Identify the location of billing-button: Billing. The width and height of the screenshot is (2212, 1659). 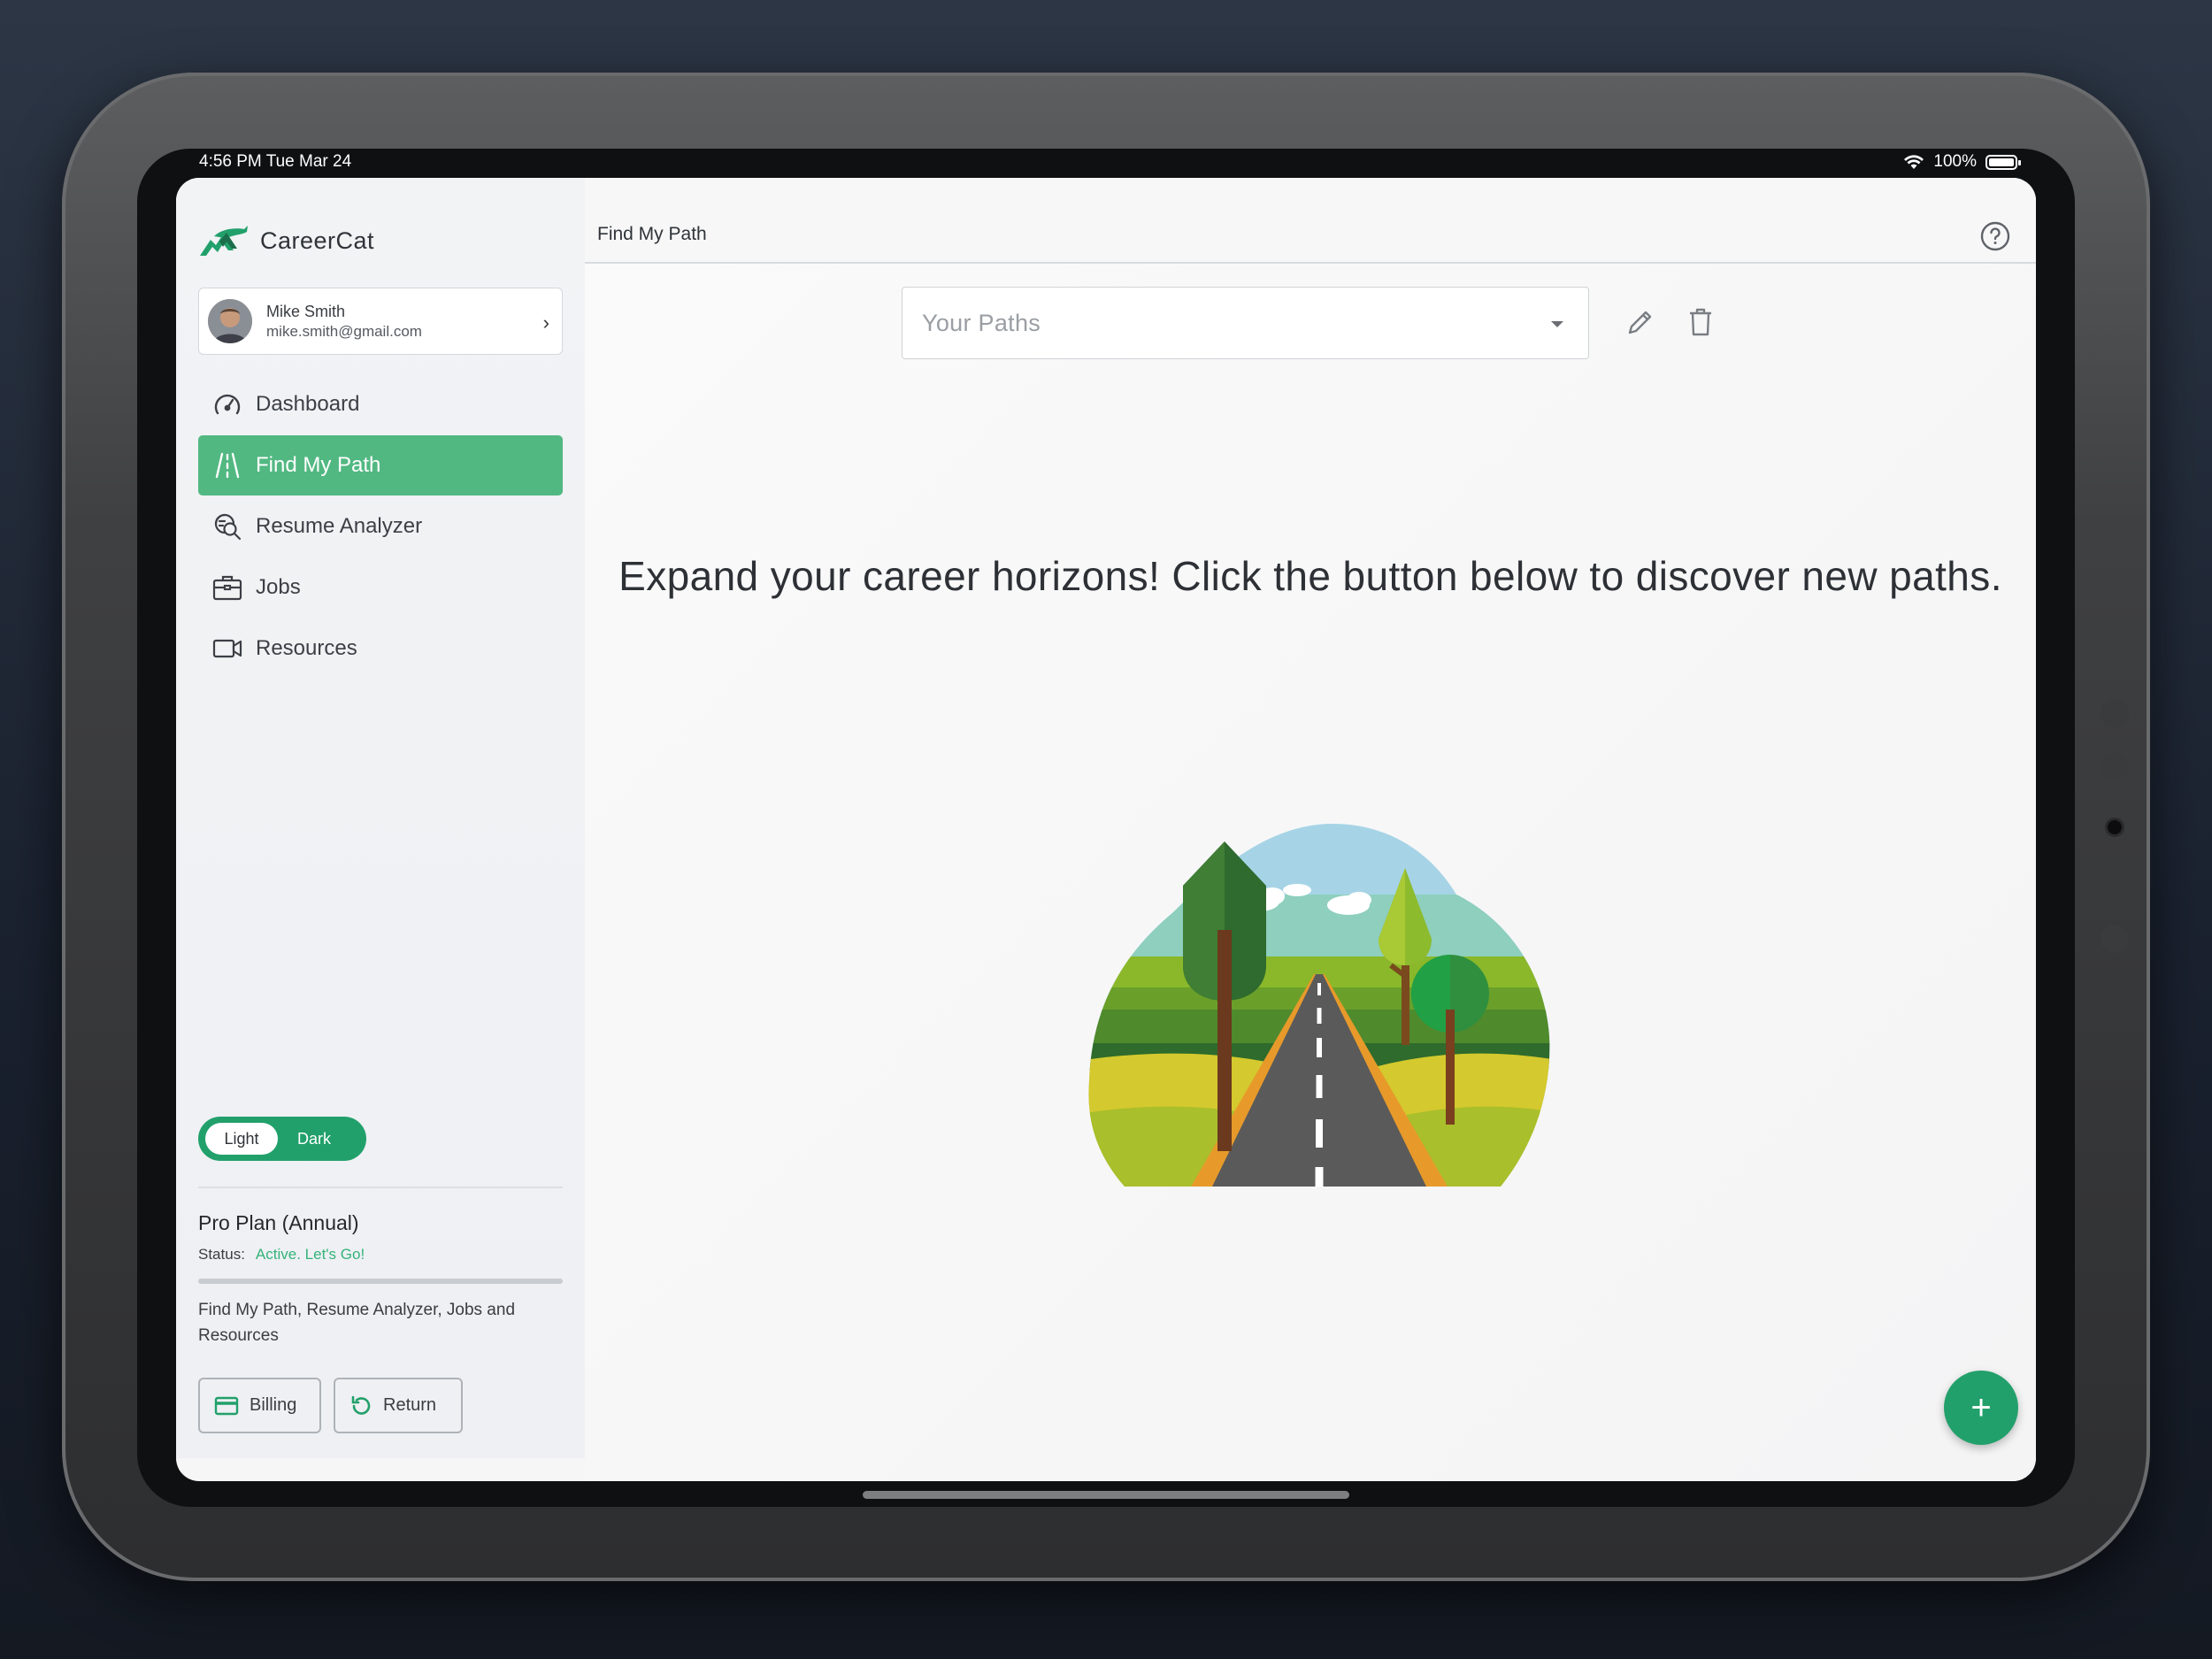
(260, 1406).